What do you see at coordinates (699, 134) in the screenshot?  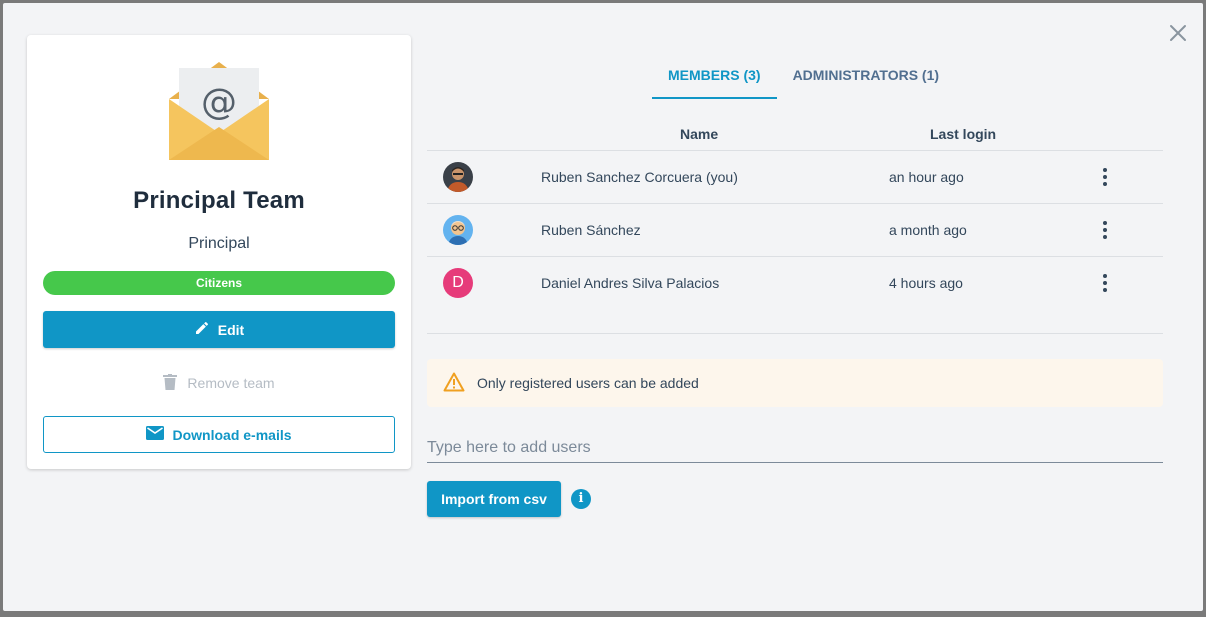 I see `column-header-name: Name` at bounding box center [699, 134].